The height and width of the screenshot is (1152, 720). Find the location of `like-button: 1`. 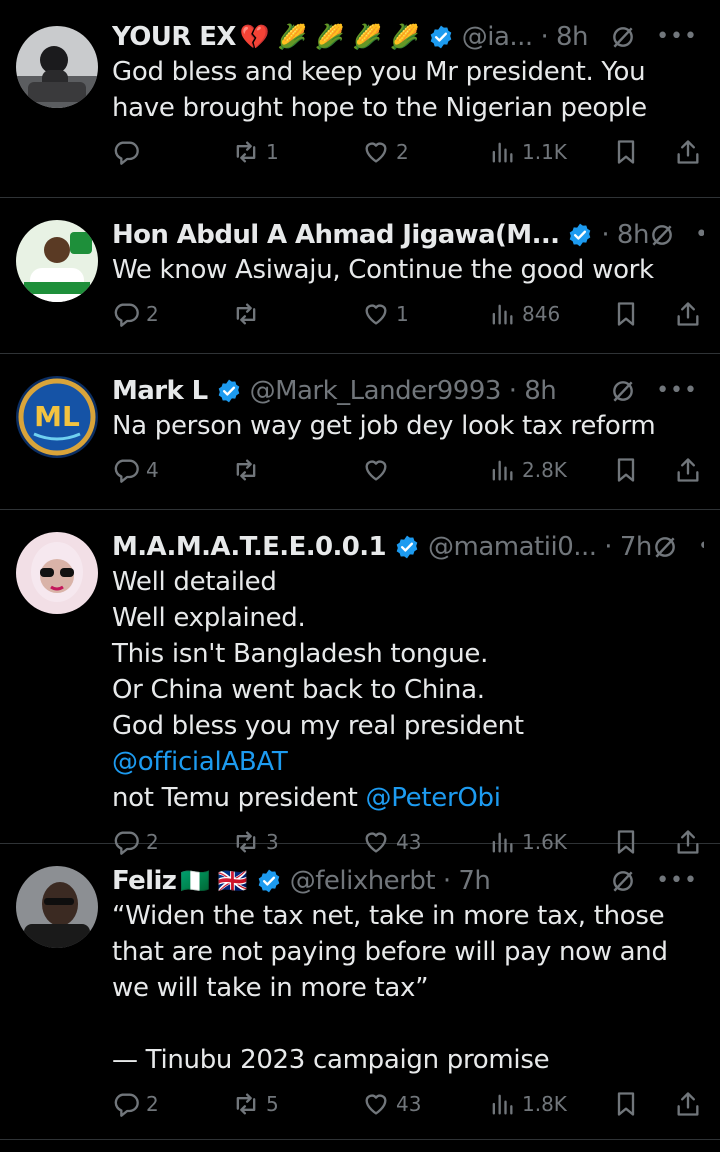

like-button: 1 is located at coordinates (385, 314).